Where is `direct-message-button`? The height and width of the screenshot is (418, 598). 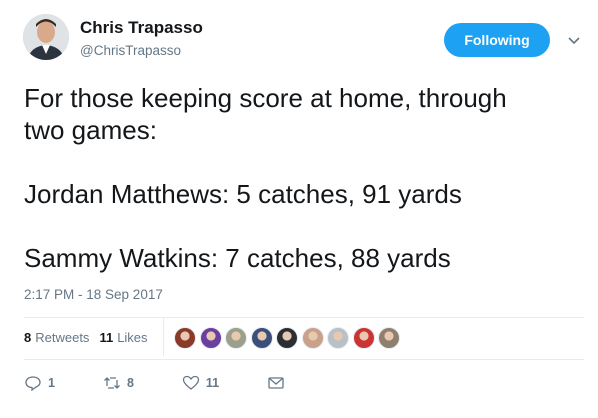 direct-message-button is located at coordinates (276, 383).